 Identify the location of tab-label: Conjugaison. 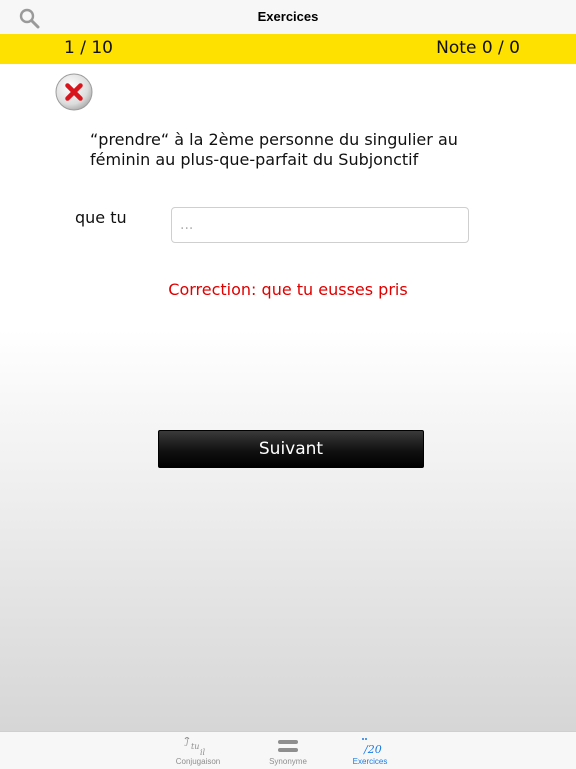
(198, 761).